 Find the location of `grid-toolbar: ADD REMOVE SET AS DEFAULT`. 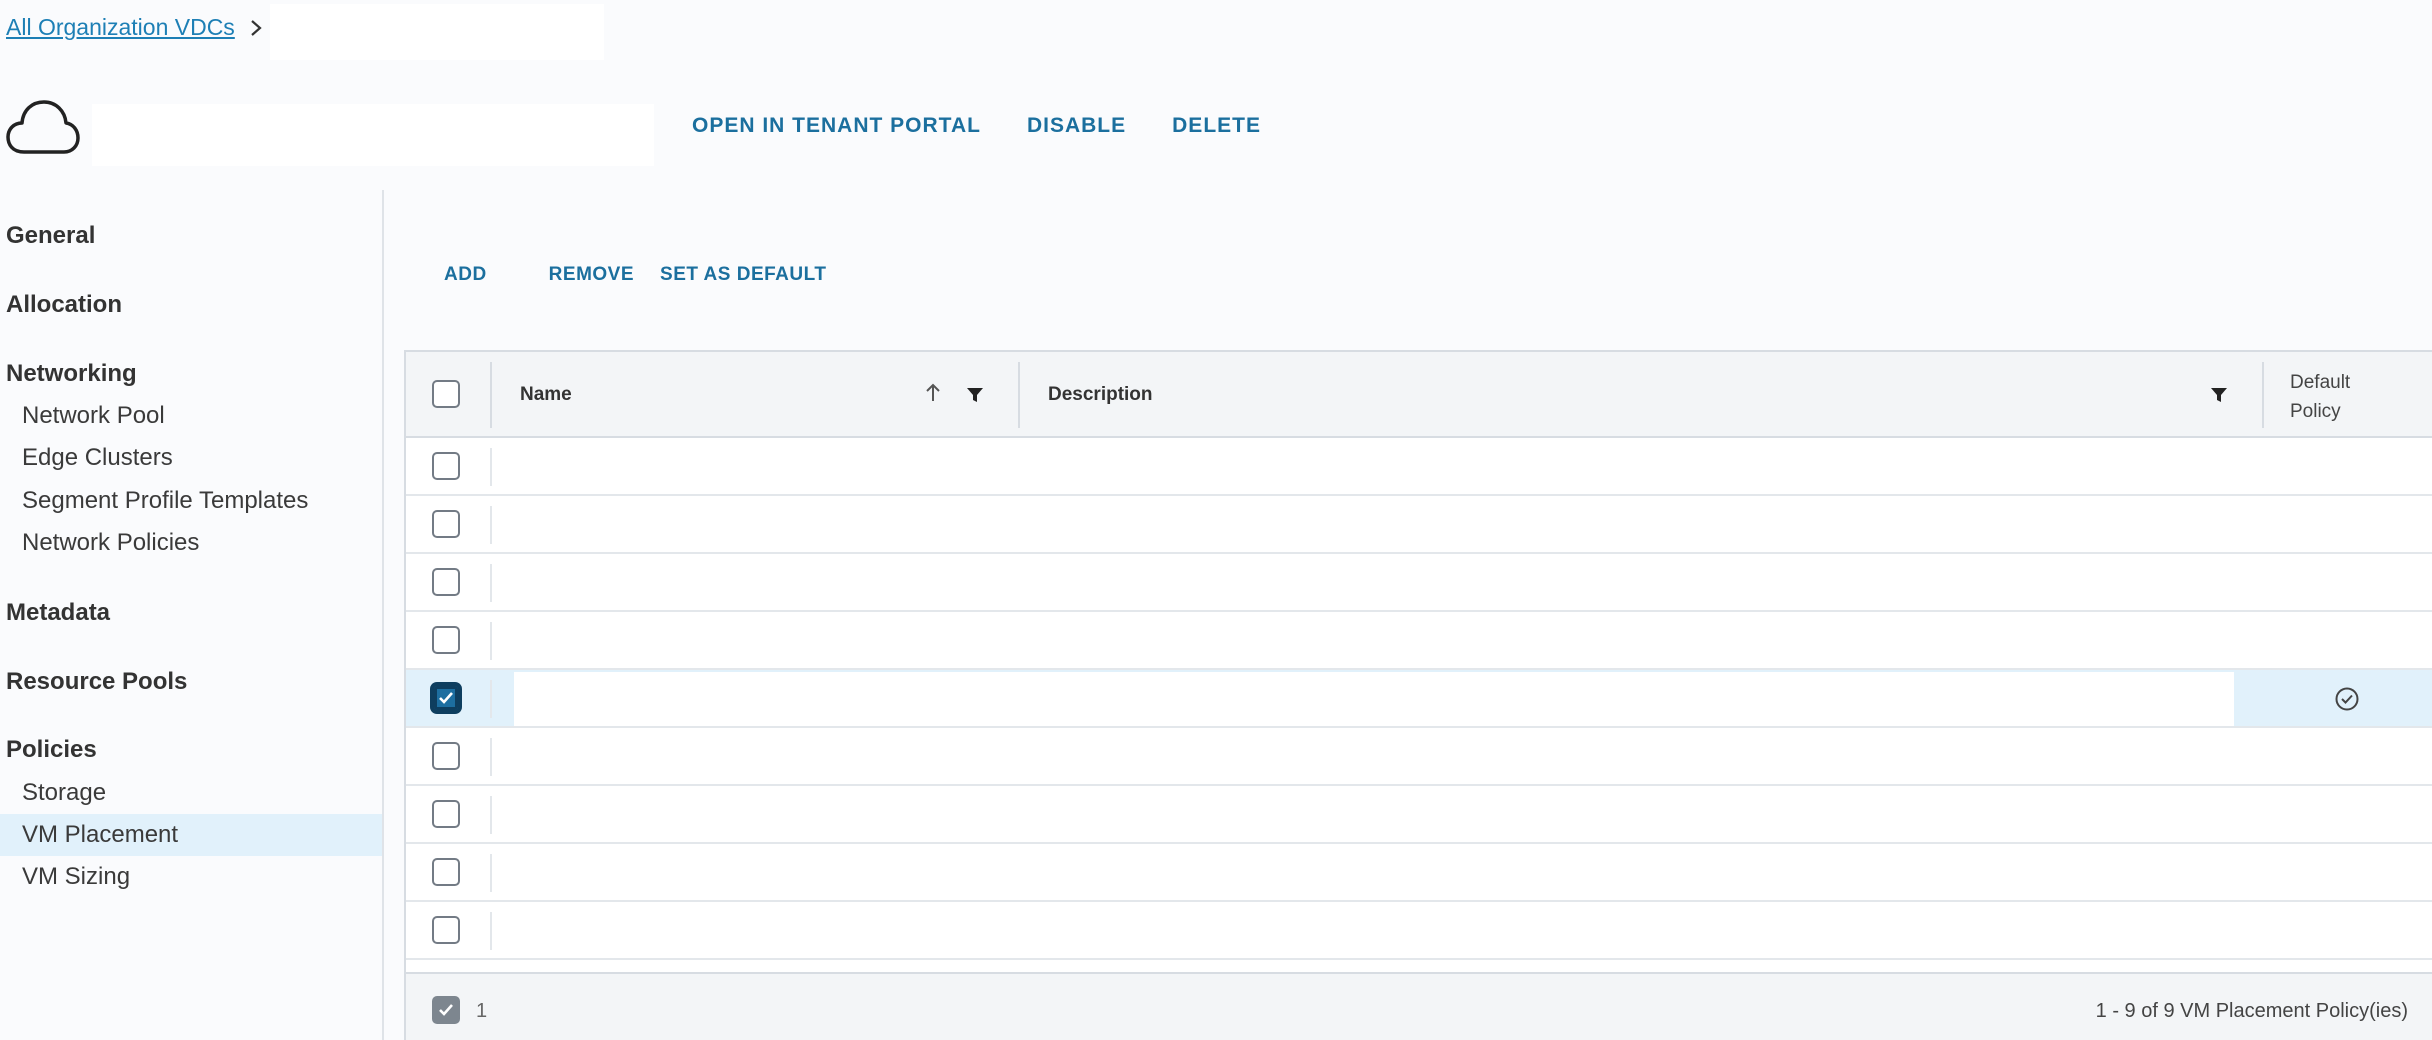

grid-toolbar: ADD REMOVE SET AS DEFAULT is located at coordinates (635, 275).